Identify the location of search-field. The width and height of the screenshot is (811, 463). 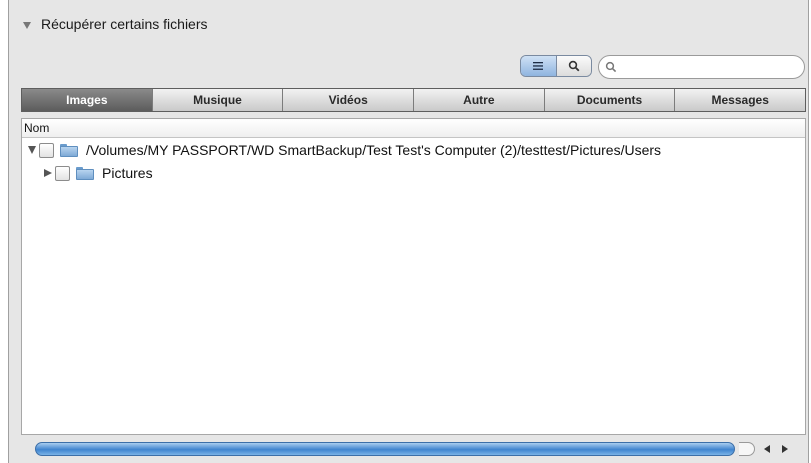
(701, 67).